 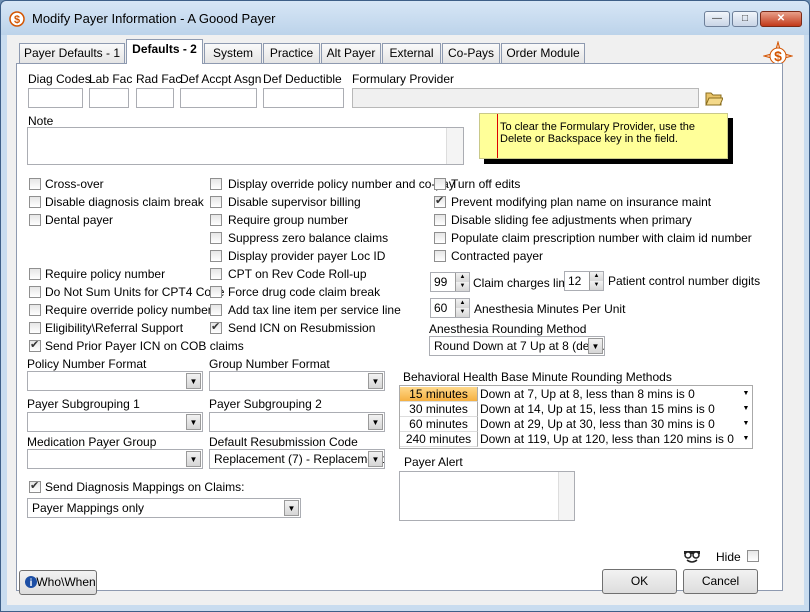 What do you see at coordinates (745, 19) in the screenshot?
I see `maximize-button: □` at bounding box center [745, 19].